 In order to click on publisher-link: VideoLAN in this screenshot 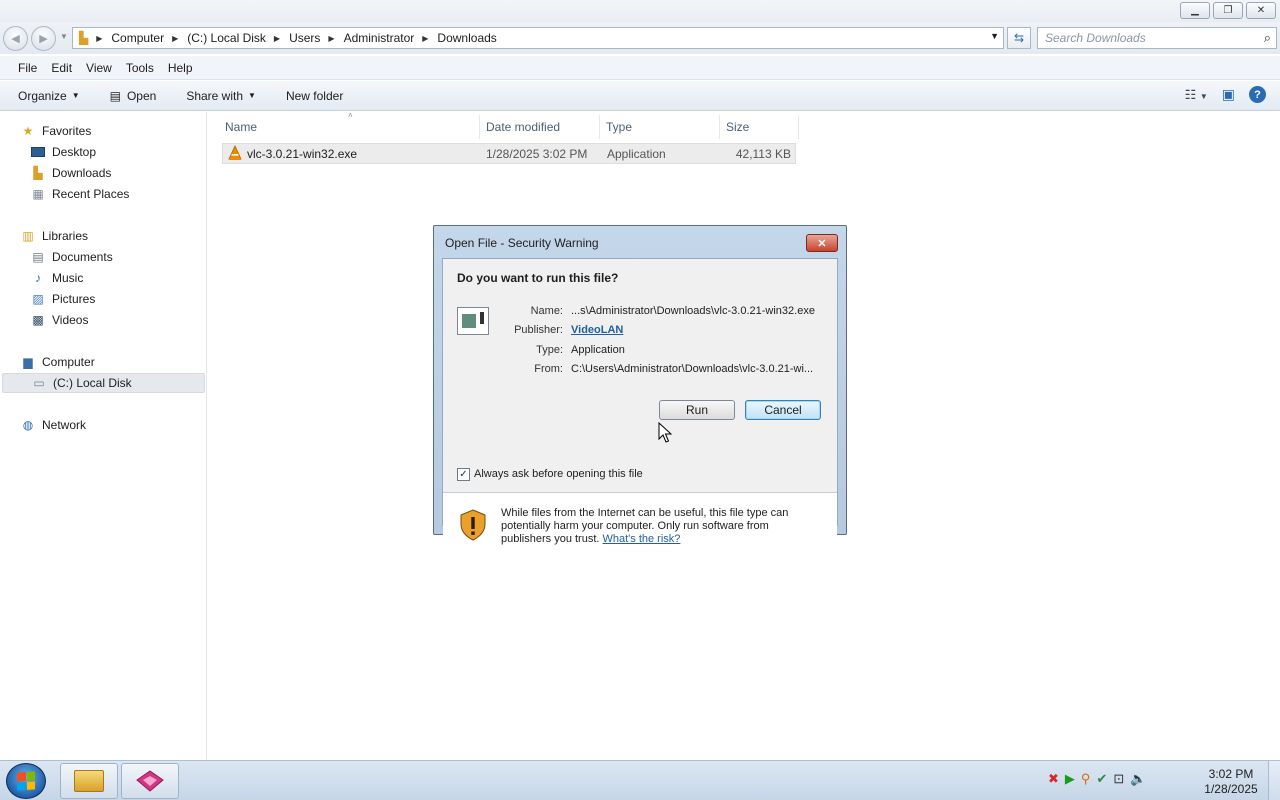, I will do `click(597, 330)`.